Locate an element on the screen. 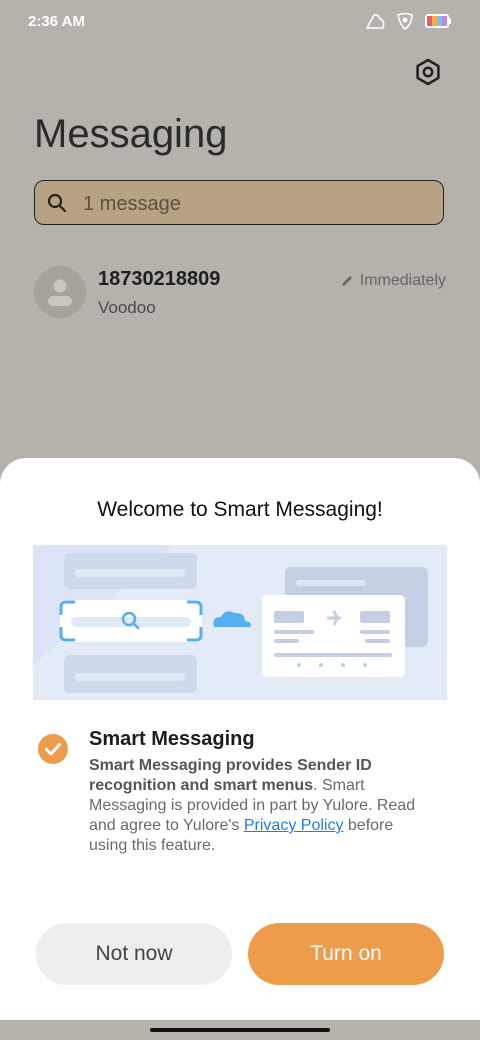 The image size is (480, 1040). status-icons is located at coordinates (408, 21).